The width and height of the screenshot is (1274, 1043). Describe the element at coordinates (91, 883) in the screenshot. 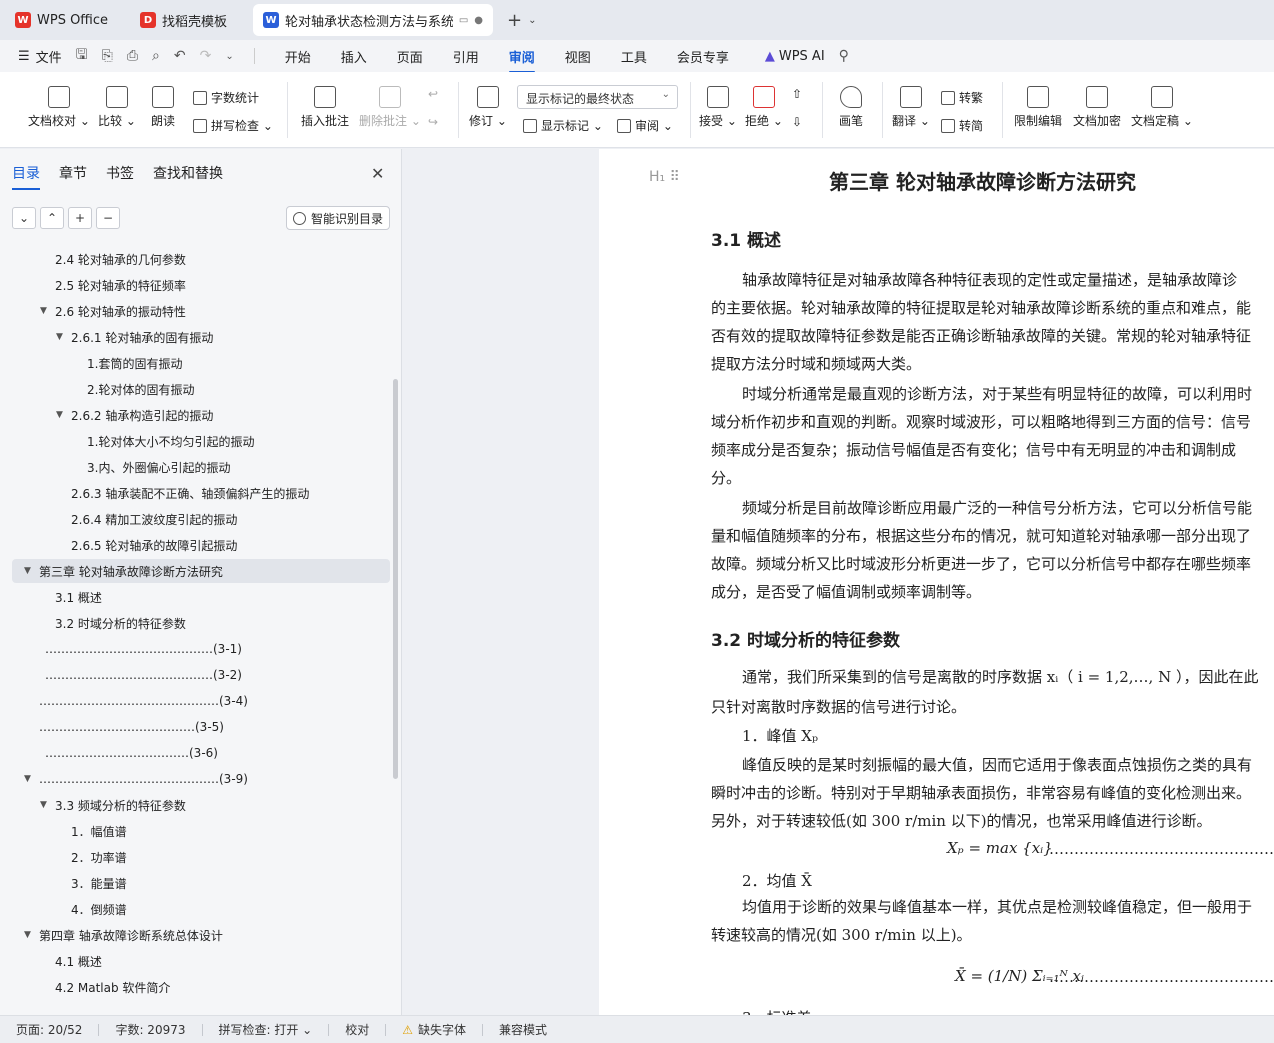

I see `toc-item: 3．能量谱` at that location.